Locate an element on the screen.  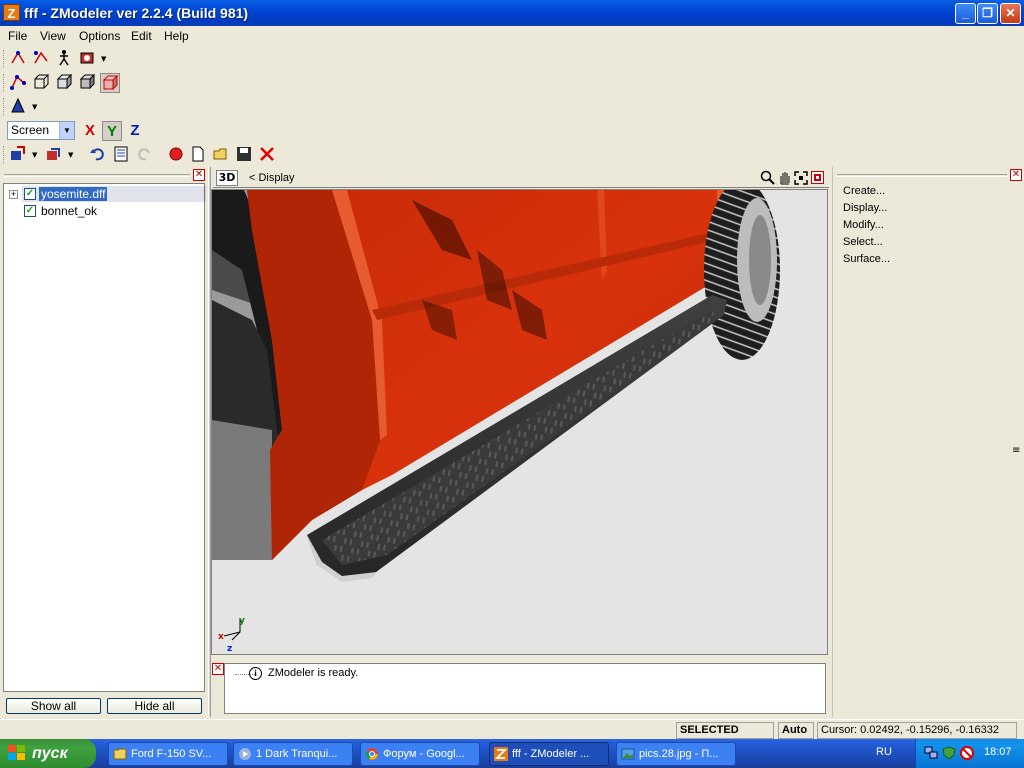
axis-x-button: X is located at coordinates (90, 131).